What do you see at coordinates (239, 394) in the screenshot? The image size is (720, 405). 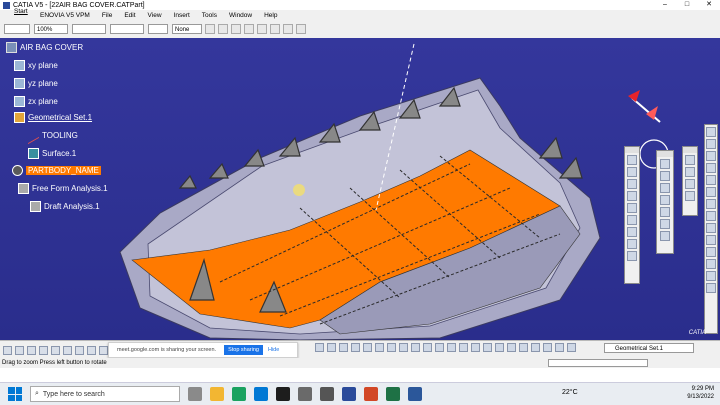 I see `chrome-icon` at bounding box center [239, 394].